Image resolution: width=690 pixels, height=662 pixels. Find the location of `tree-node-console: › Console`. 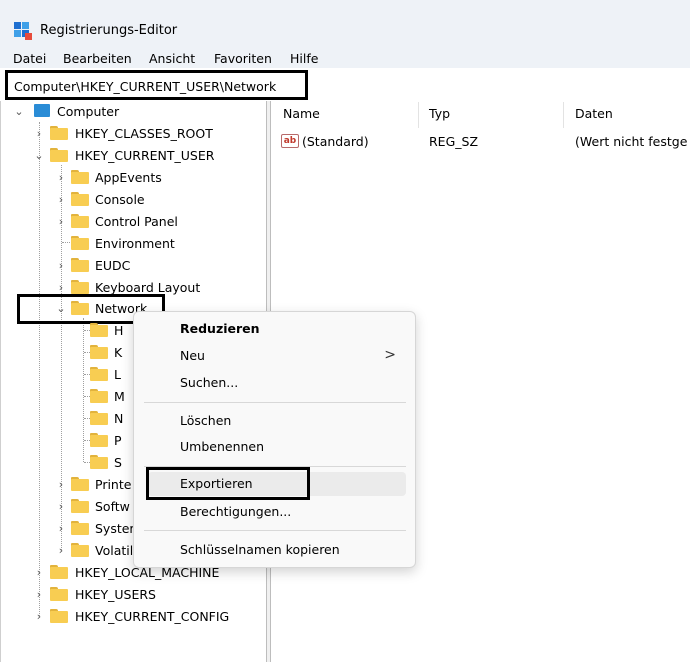

tree-node-console: › Console is located at coordinates (130, 200).